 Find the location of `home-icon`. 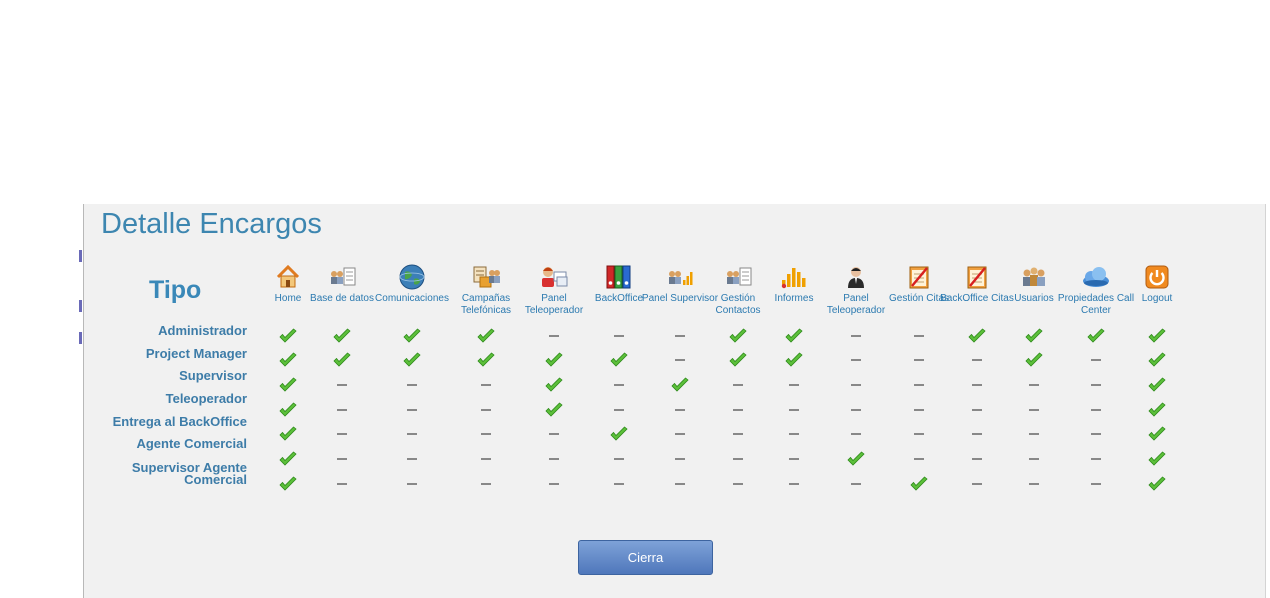

home-icon is located at coordinates (288, 277).